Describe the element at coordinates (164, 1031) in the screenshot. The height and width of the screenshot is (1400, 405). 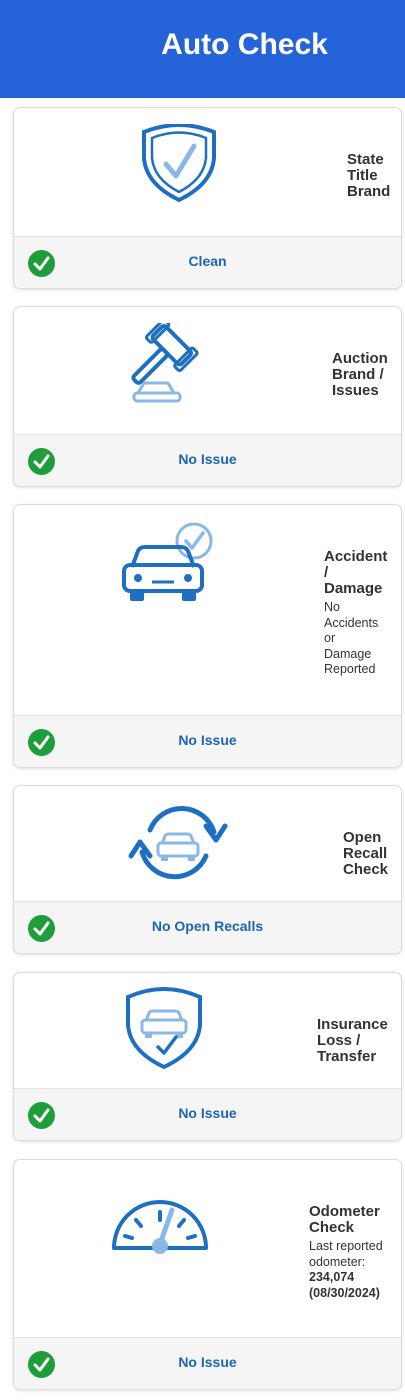
I see `shield-car-icon` at that location.